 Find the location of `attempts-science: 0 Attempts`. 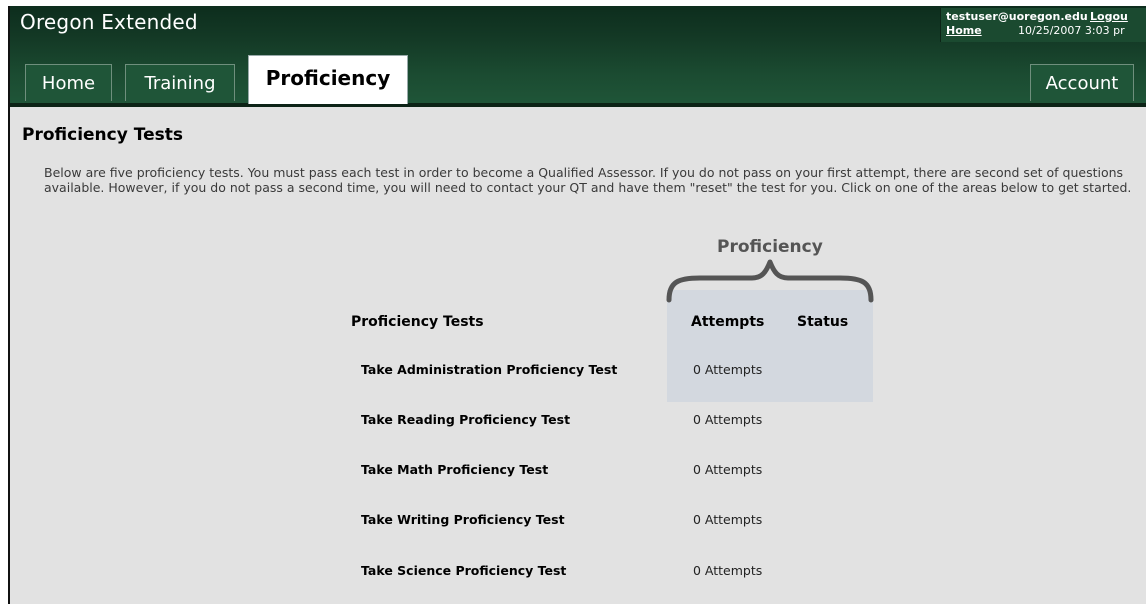

attempts-science: 0 Attempts is located at coordinates (728, 570).